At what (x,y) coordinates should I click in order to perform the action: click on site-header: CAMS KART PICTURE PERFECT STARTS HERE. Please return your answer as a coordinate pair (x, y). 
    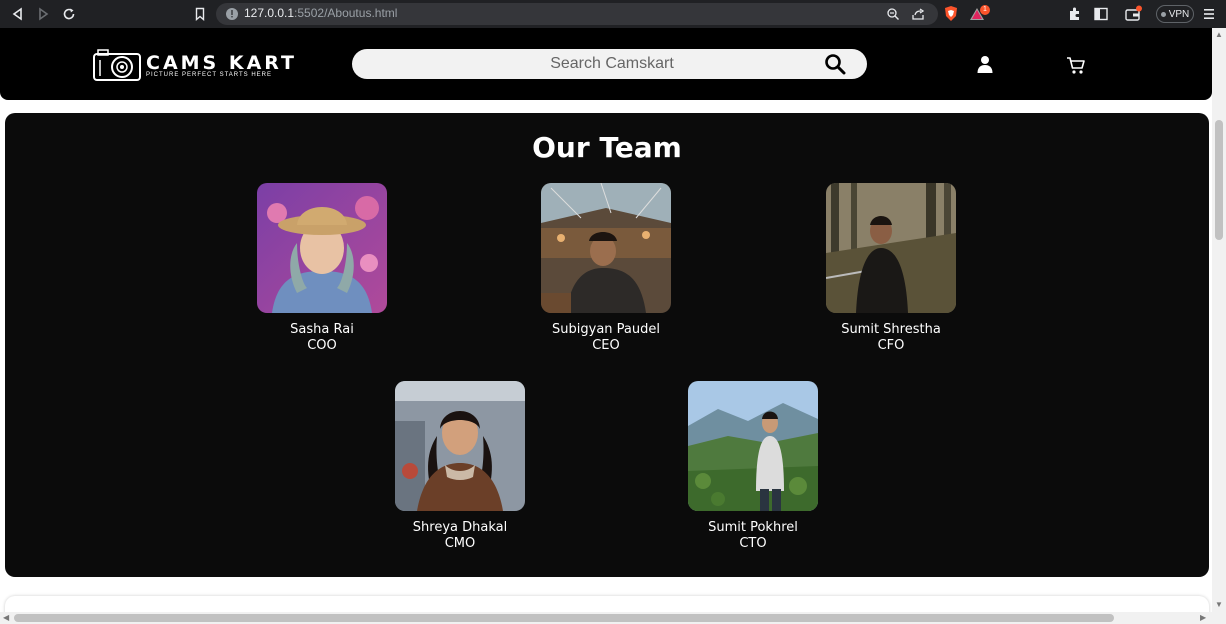
    Looking at the image, I should click on (606, 64).